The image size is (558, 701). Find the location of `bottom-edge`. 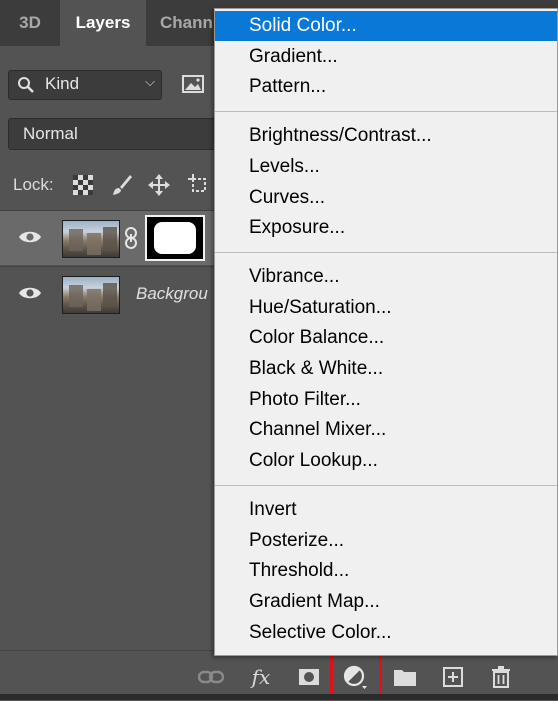

bottom-edge is located at coordinates (279, 697).